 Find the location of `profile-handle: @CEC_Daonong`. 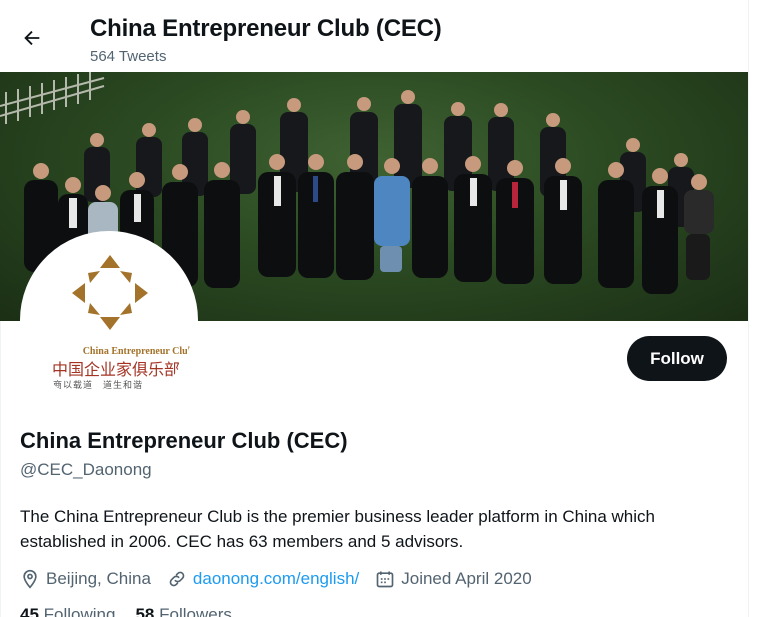

profile-handle: @CEC_Daonong is located at coordinates (86, 469).